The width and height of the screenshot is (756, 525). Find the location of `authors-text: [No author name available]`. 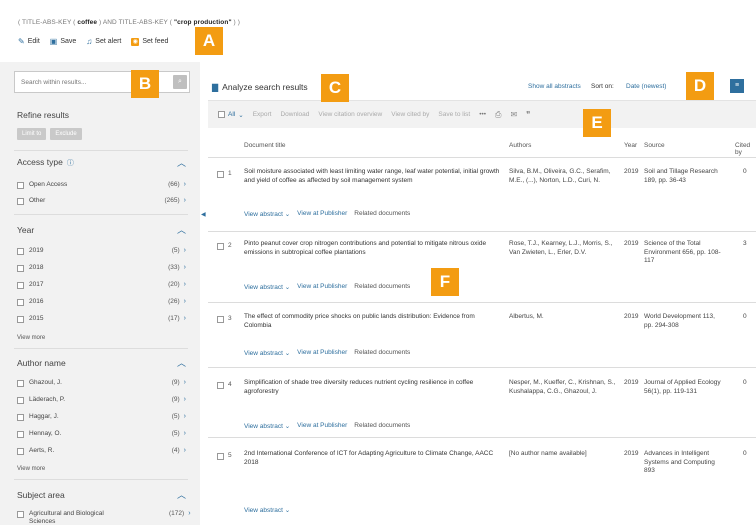

authors-text: [No author name available] is located at coordinates (564, 454).